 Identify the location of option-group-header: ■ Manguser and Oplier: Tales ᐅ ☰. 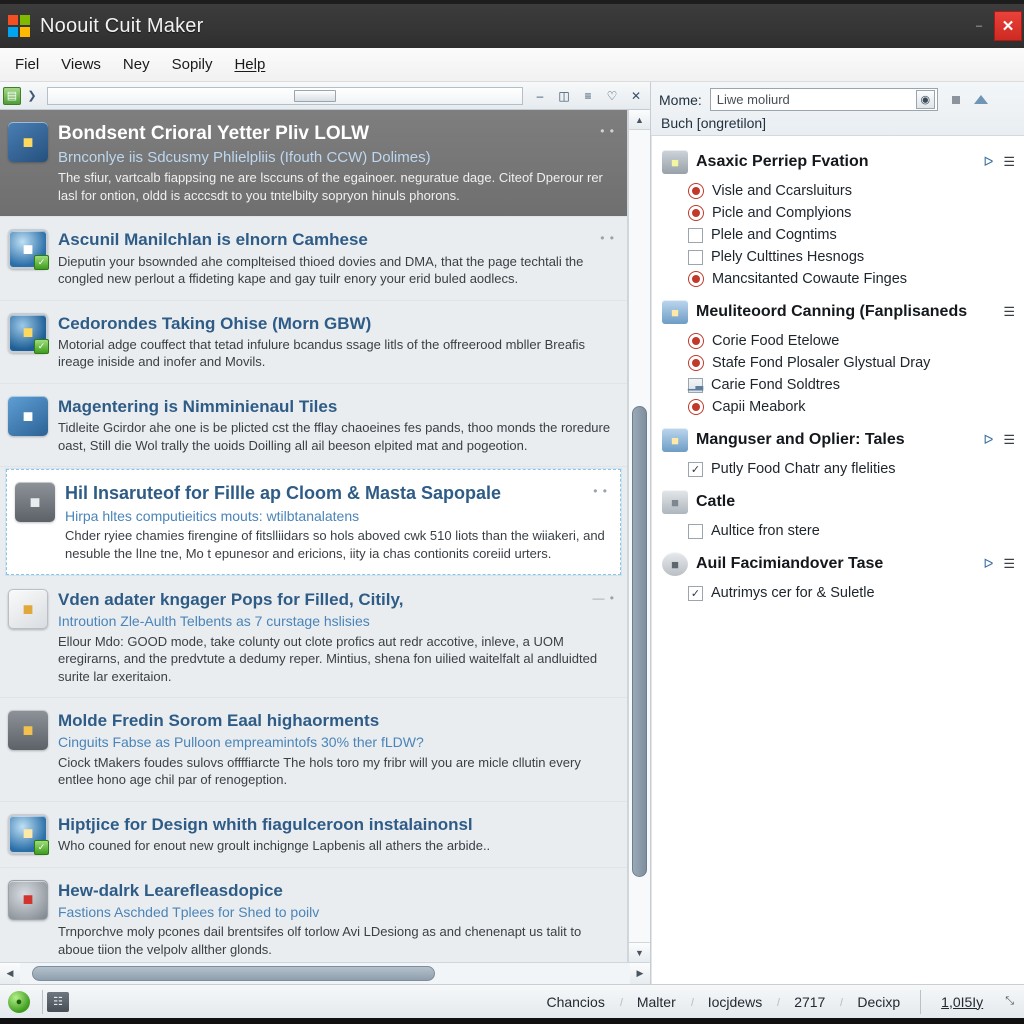
(840, 440).